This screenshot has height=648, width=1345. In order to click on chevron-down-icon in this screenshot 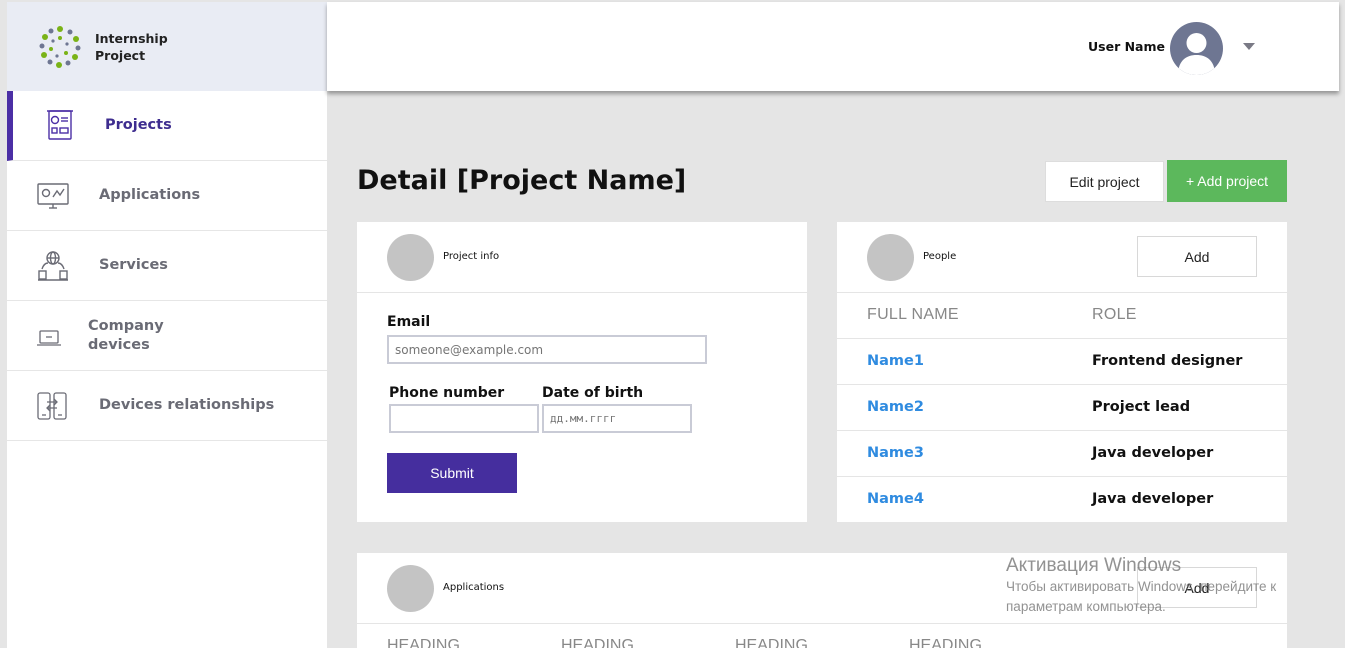, I will do `click(1249, 46)`.